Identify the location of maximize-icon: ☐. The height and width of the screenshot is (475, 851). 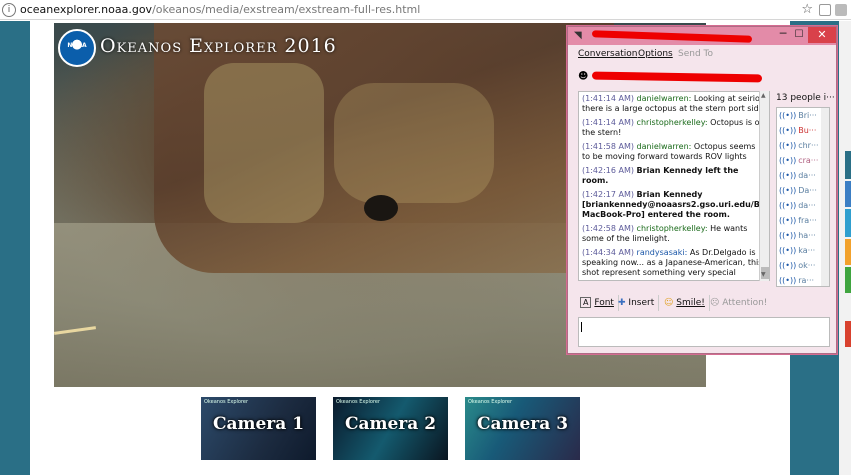
(799, 35).